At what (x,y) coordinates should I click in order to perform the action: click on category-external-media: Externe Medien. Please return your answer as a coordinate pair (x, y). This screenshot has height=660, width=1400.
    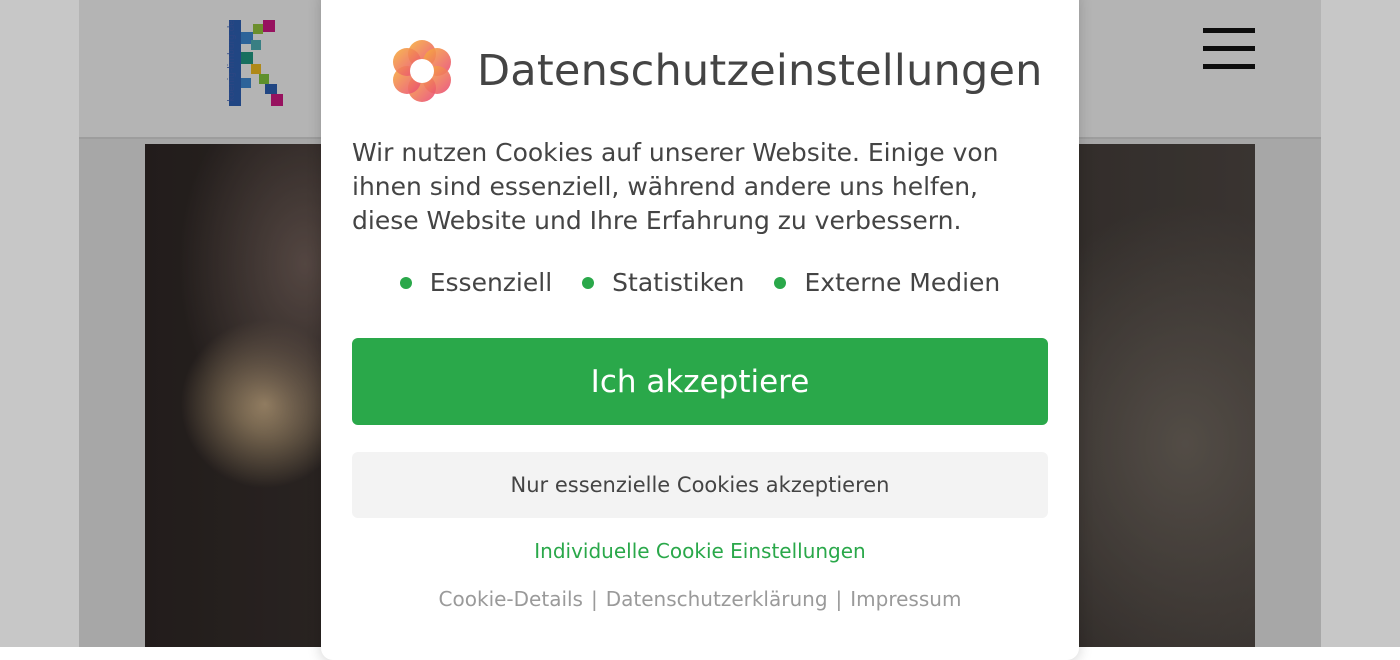
    Looking at the image, I should click on (887, 282).